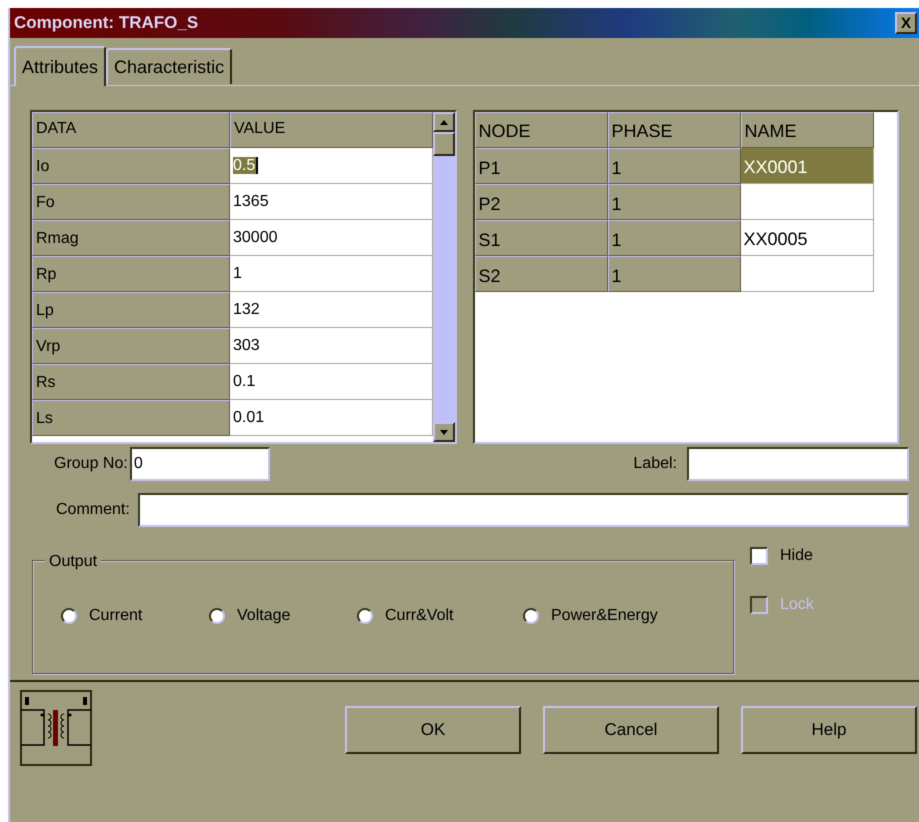  Describe the element at coordinates (248, 417) in the screenshot. I see `cell-value: 0.01` at that location.